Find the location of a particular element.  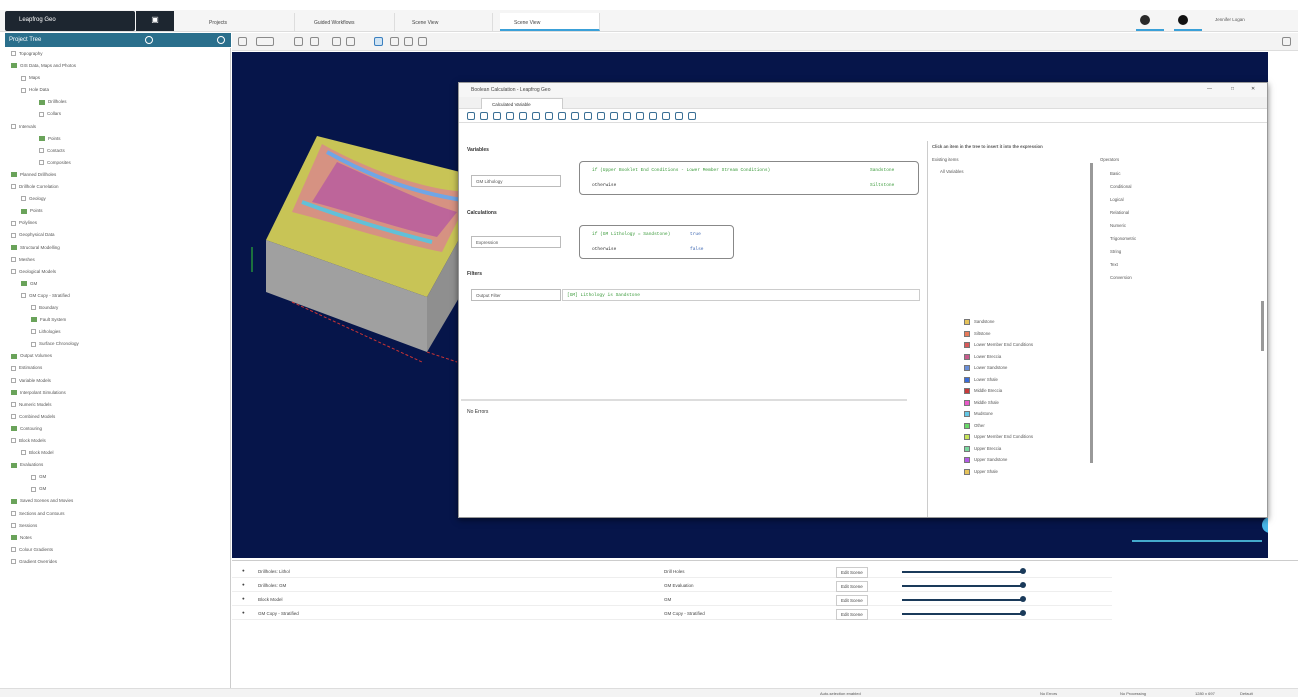

zoom-dropdown is located at coordinates (265, 41).